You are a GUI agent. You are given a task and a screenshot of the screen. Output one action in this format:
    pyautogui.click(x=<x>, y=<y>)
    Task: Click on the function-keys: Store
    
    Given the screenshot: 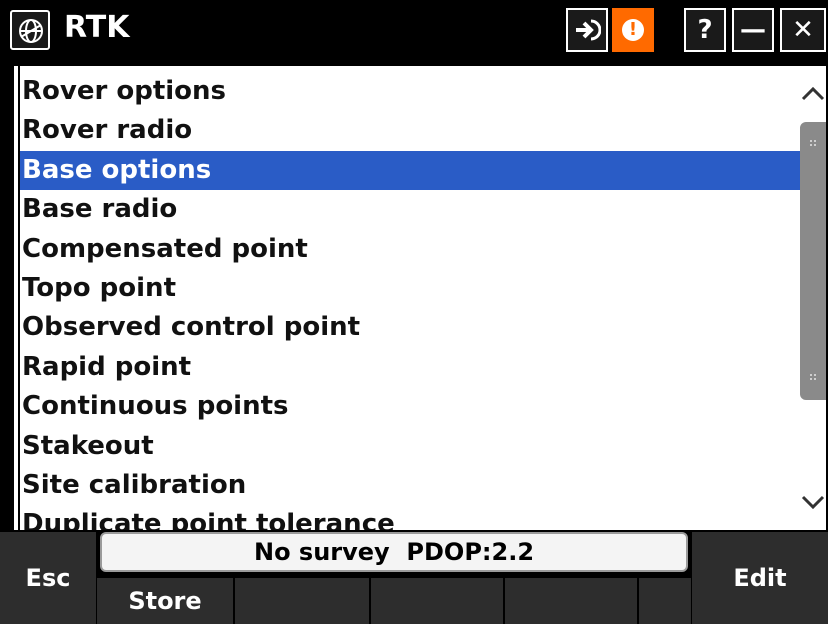 What is the action you would take?
    pyautogui.click(x=394, y=601)
    